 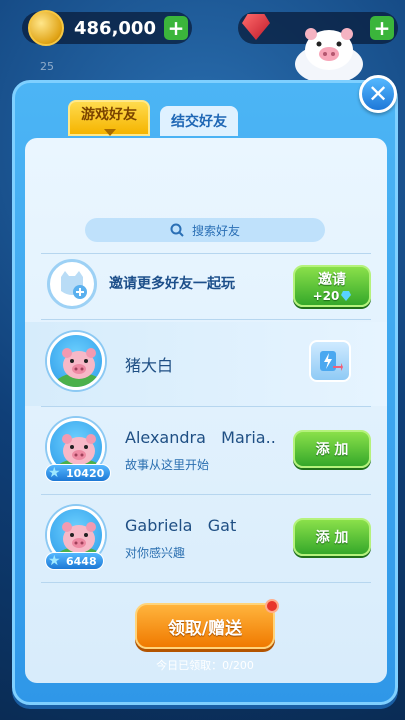 I want to click on claim-send-button: 领取/赠送, so click(x=207, y=624).